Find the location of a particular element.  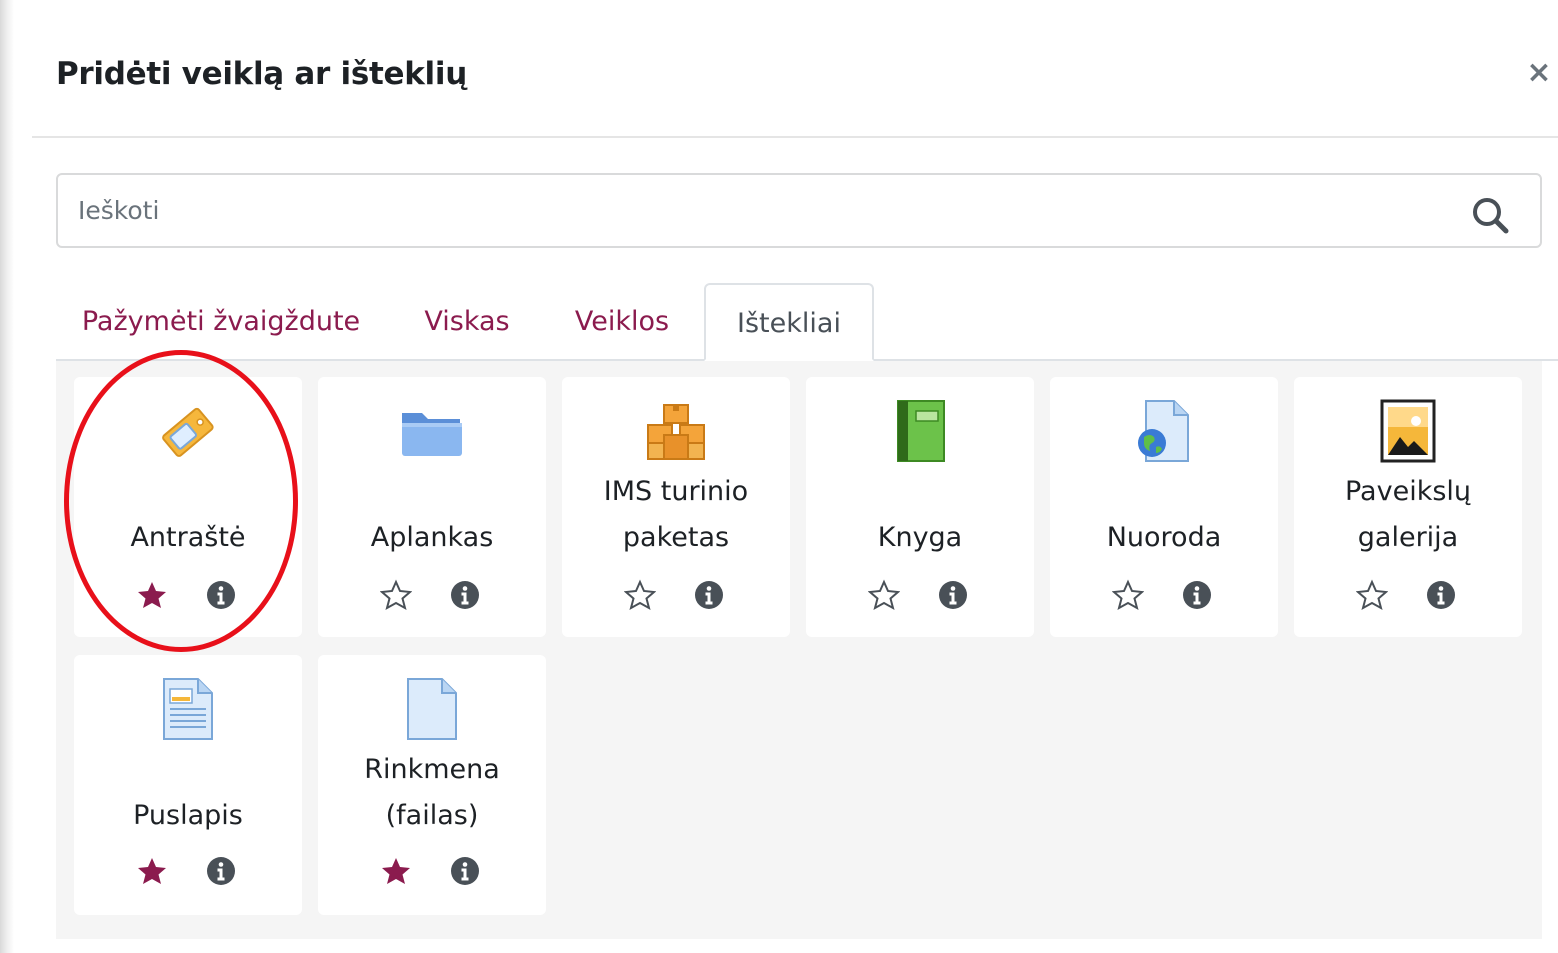

tab-resources: Ištekliai is located at coordinates (789, 322).